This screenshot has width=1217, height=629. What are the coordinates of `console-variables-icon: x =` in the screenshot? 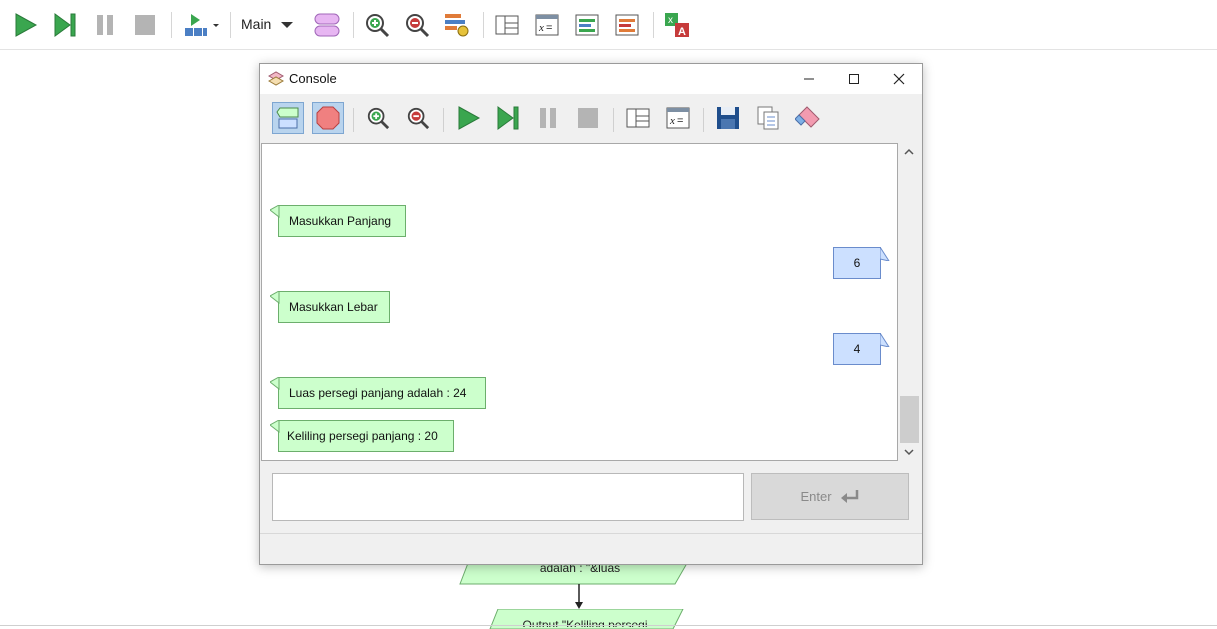 It's located at (678, 118).